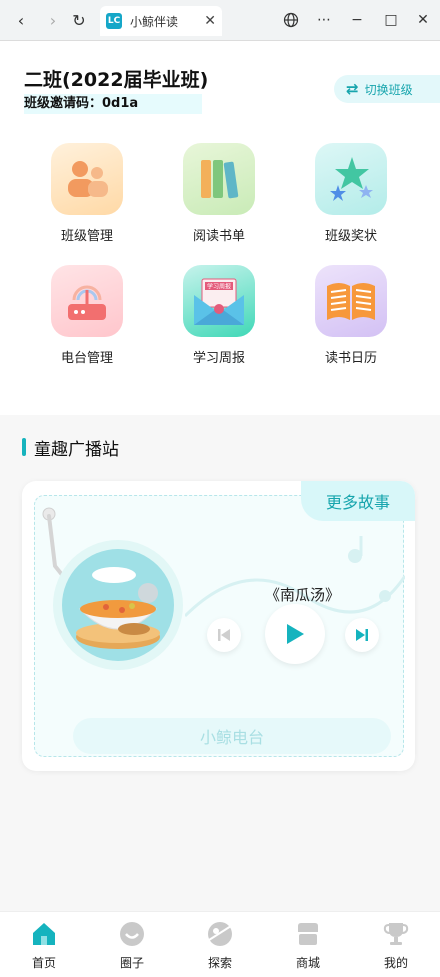  I want to click on tab-close-icon: ✕, so click(210, 21).